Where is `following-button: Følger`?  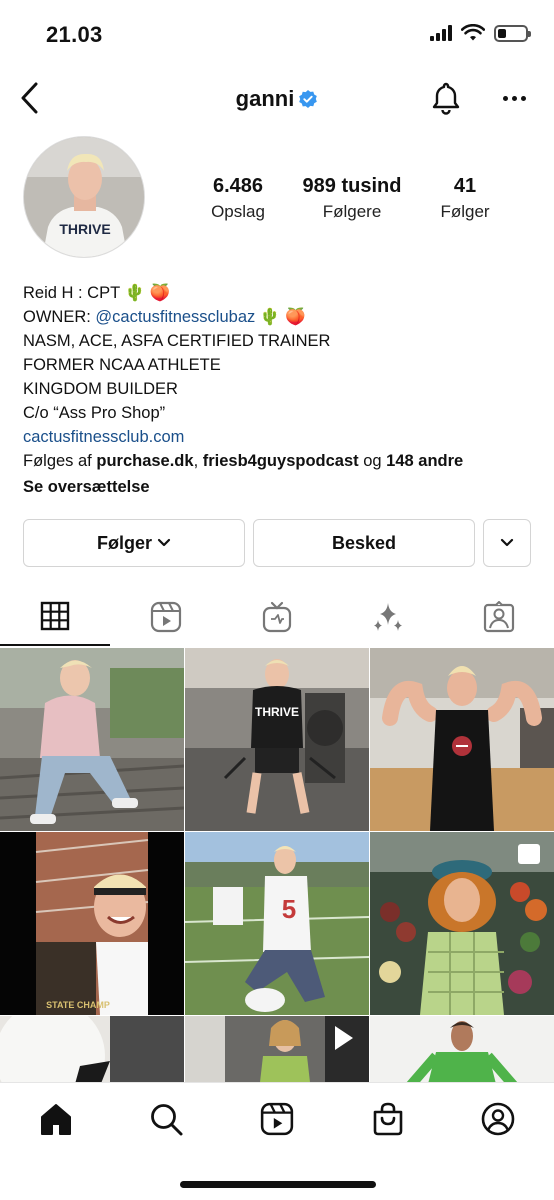
following-button: Følger is located at coordinates (134, 543).